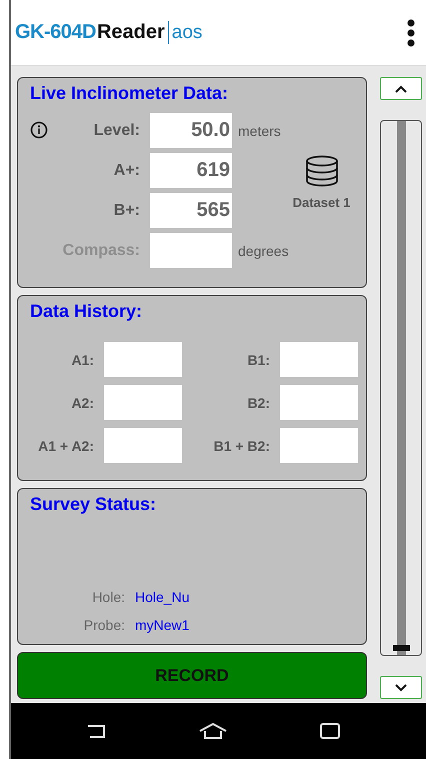 Image resolution: width=426 pixels, height=759 pixels. Describe the element at coordinates (108, 597) in the screenshot. I see `status-label: Hole:` at that location.